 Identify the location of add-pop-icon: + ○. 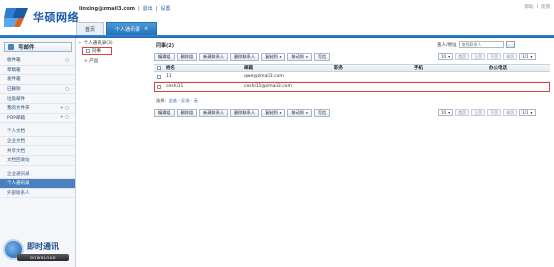
(64, 117).